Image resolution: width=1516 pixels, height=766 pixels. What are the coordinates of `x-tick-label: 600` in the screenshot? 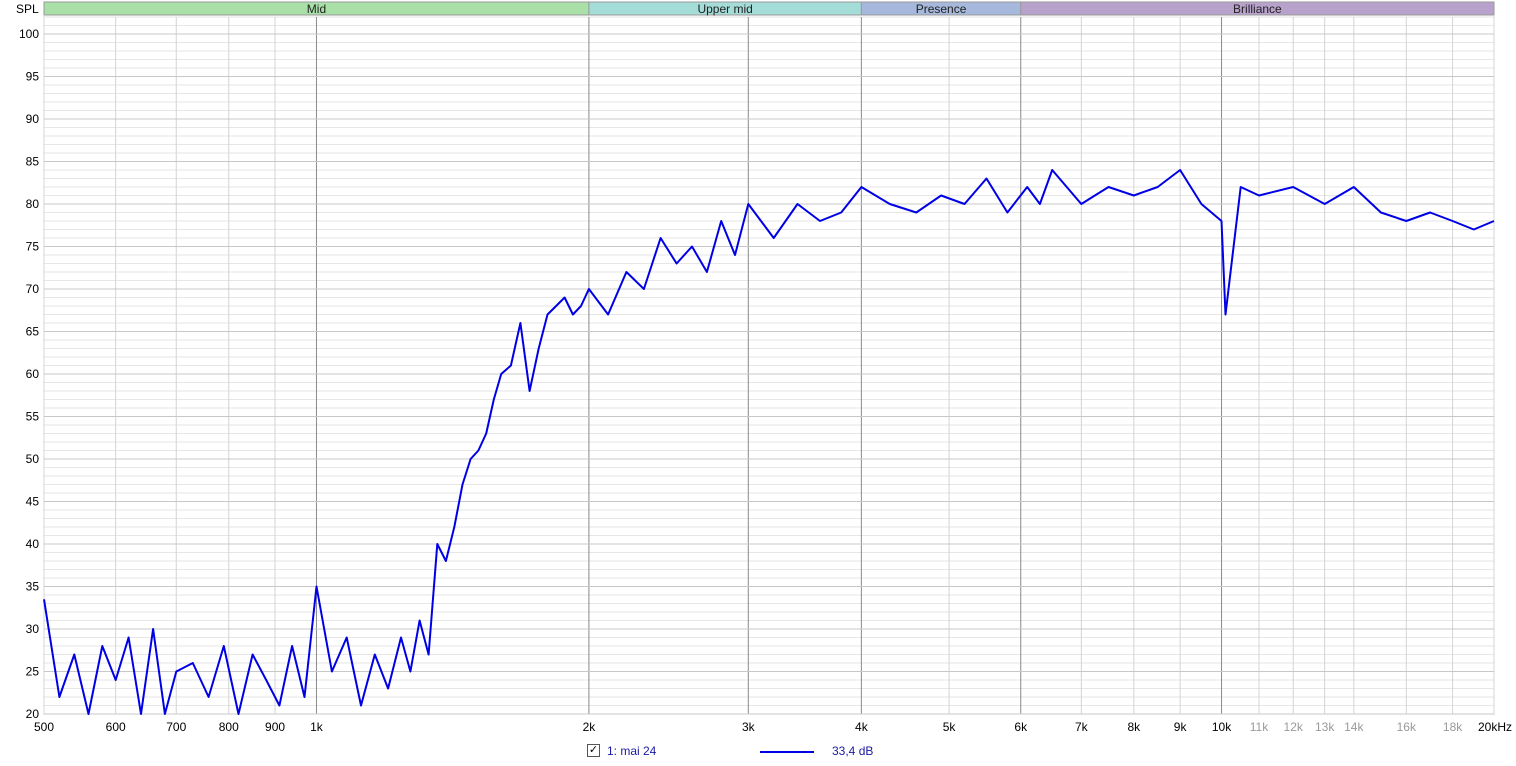 It's located at (116, 727).